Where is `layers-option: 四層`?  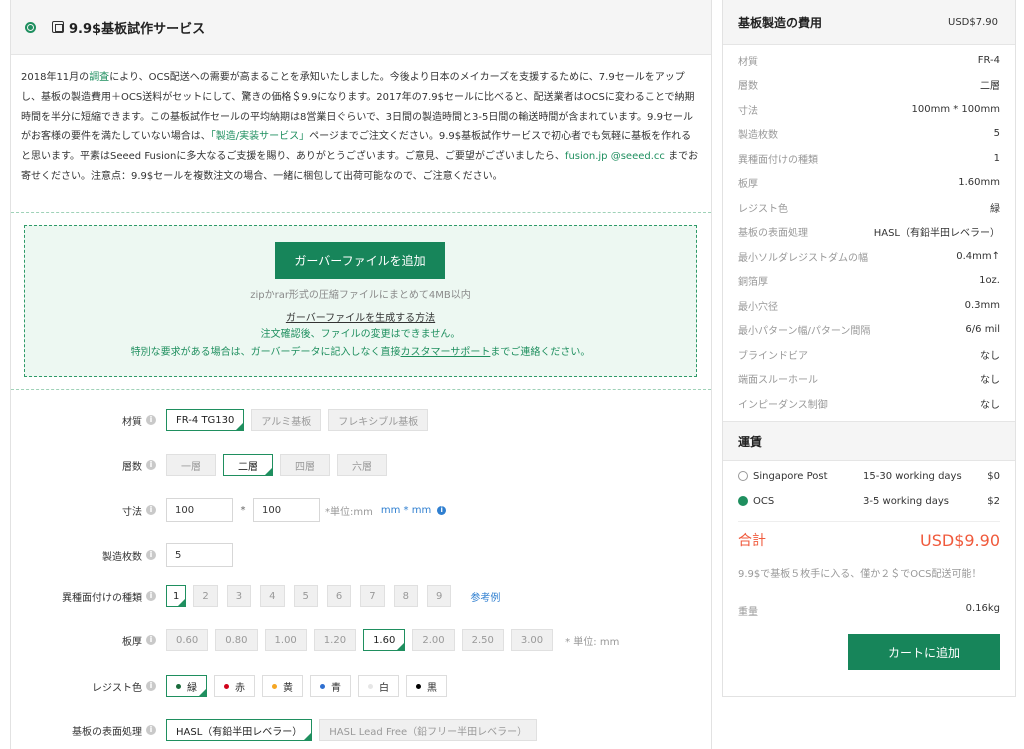 layers-option: 四層 is located at coordinates (305, 465).